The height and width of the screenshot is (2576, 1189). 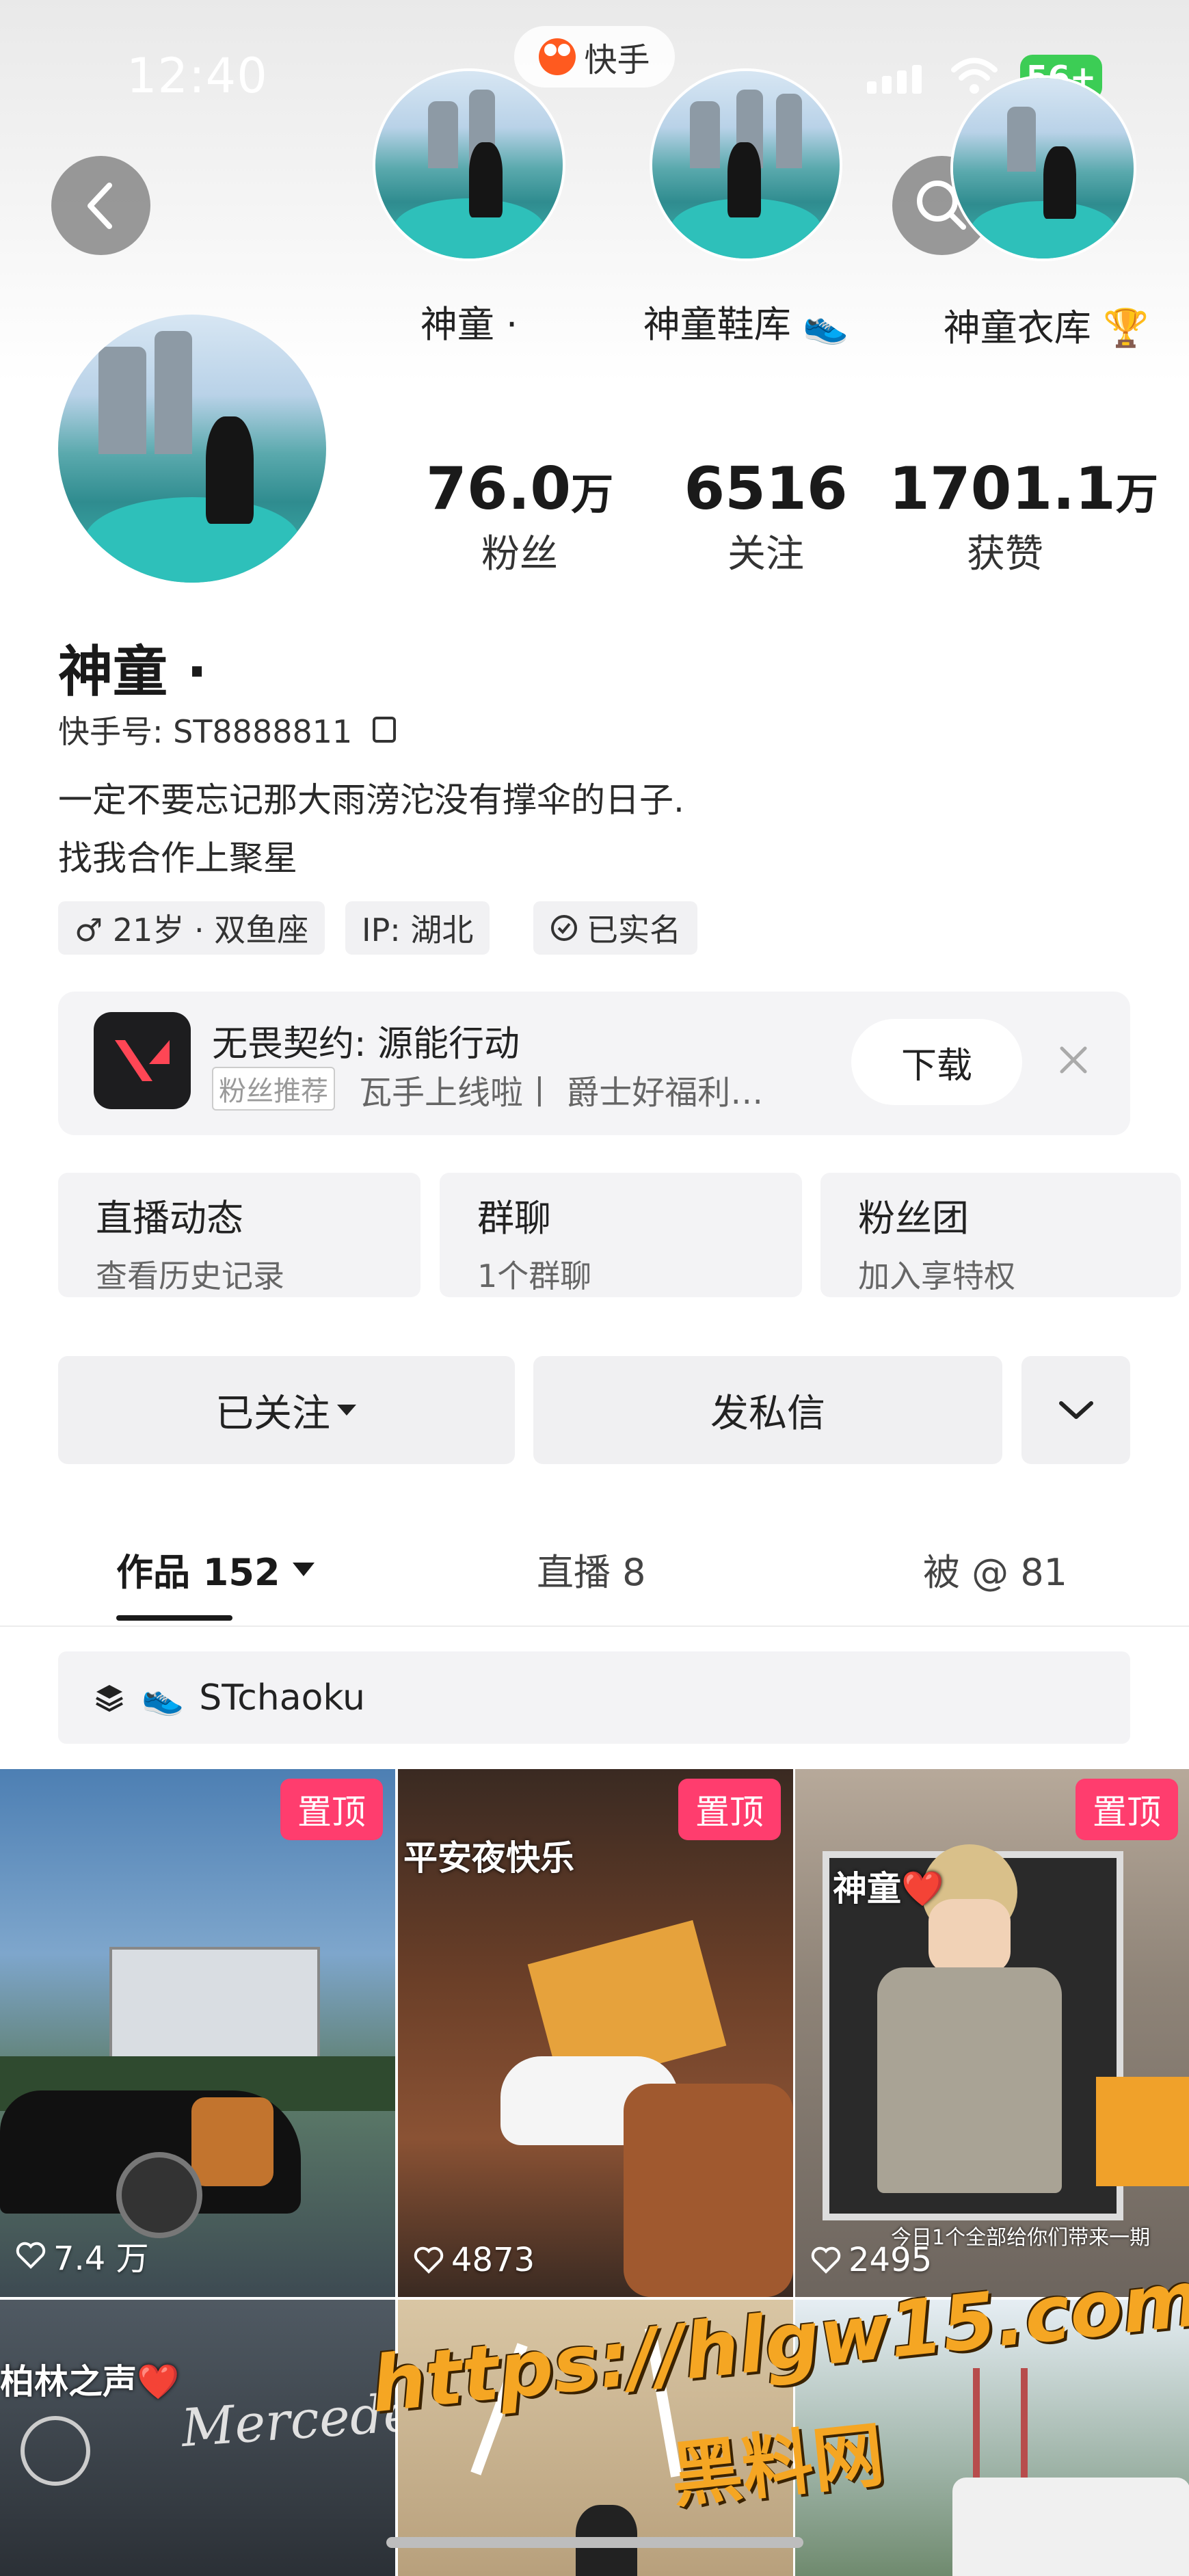 I want to click on tab-mentions: 被 @ 81, so click(x=995, y=1569).